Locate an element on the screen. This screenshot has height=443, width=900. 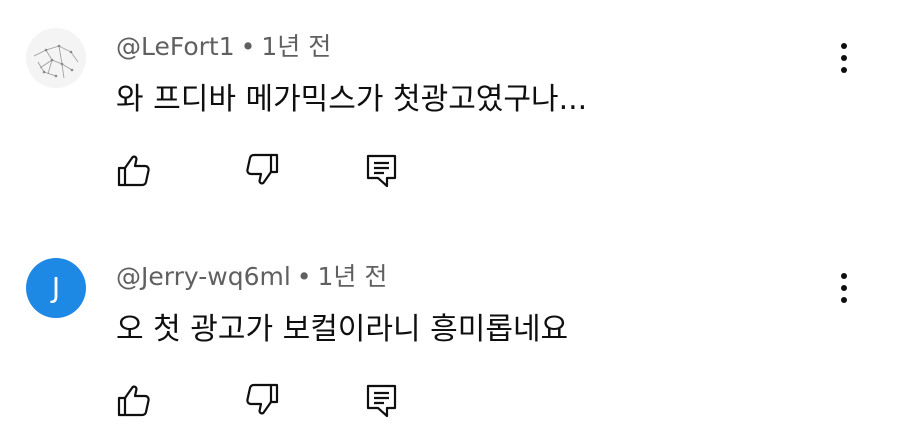
sketch-avatar-icon is located at coordinates (56, 58).